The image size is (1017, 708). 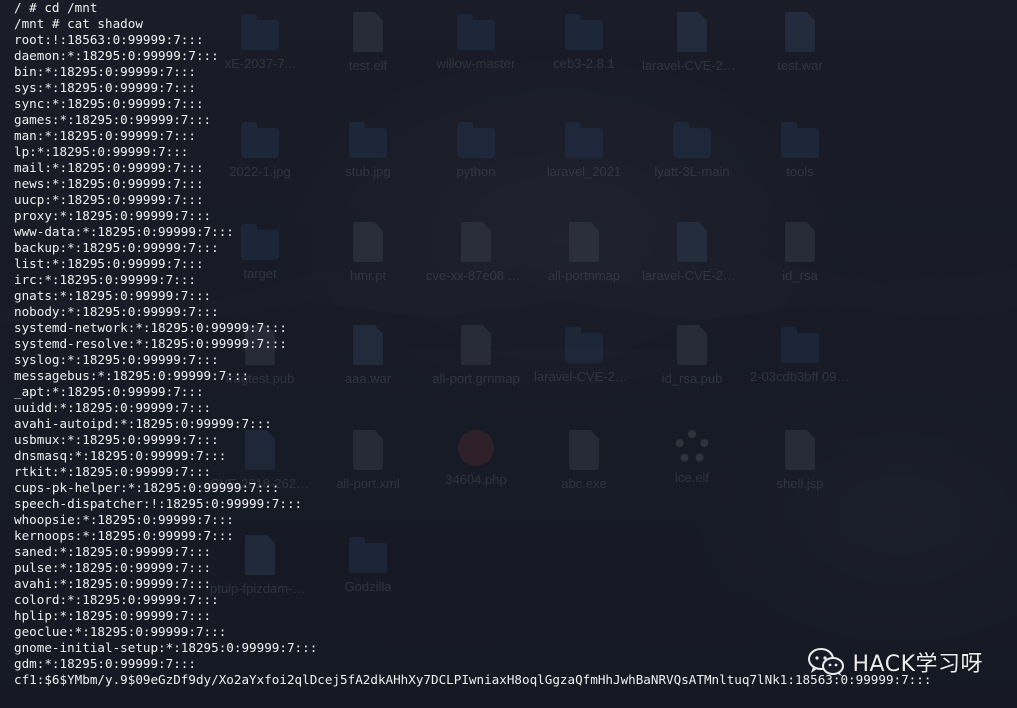 I want to click on terminal-line: _apt:*:18295:0:99999:7:::, so click(x=109, y=391).